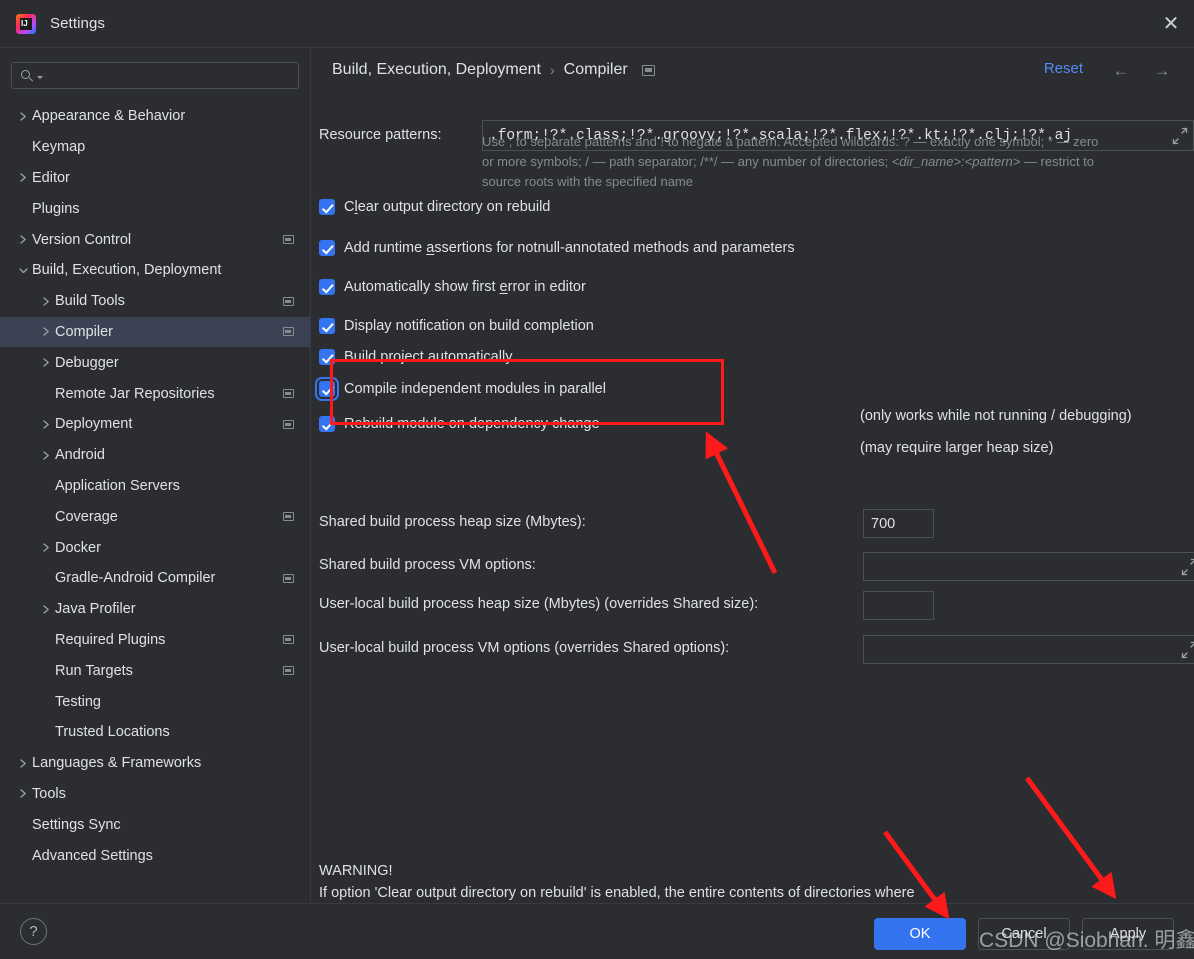 The width and height of the screenshot is (1194, 959). I want to click on sidebar-item-label: Android, so click(80, 455).